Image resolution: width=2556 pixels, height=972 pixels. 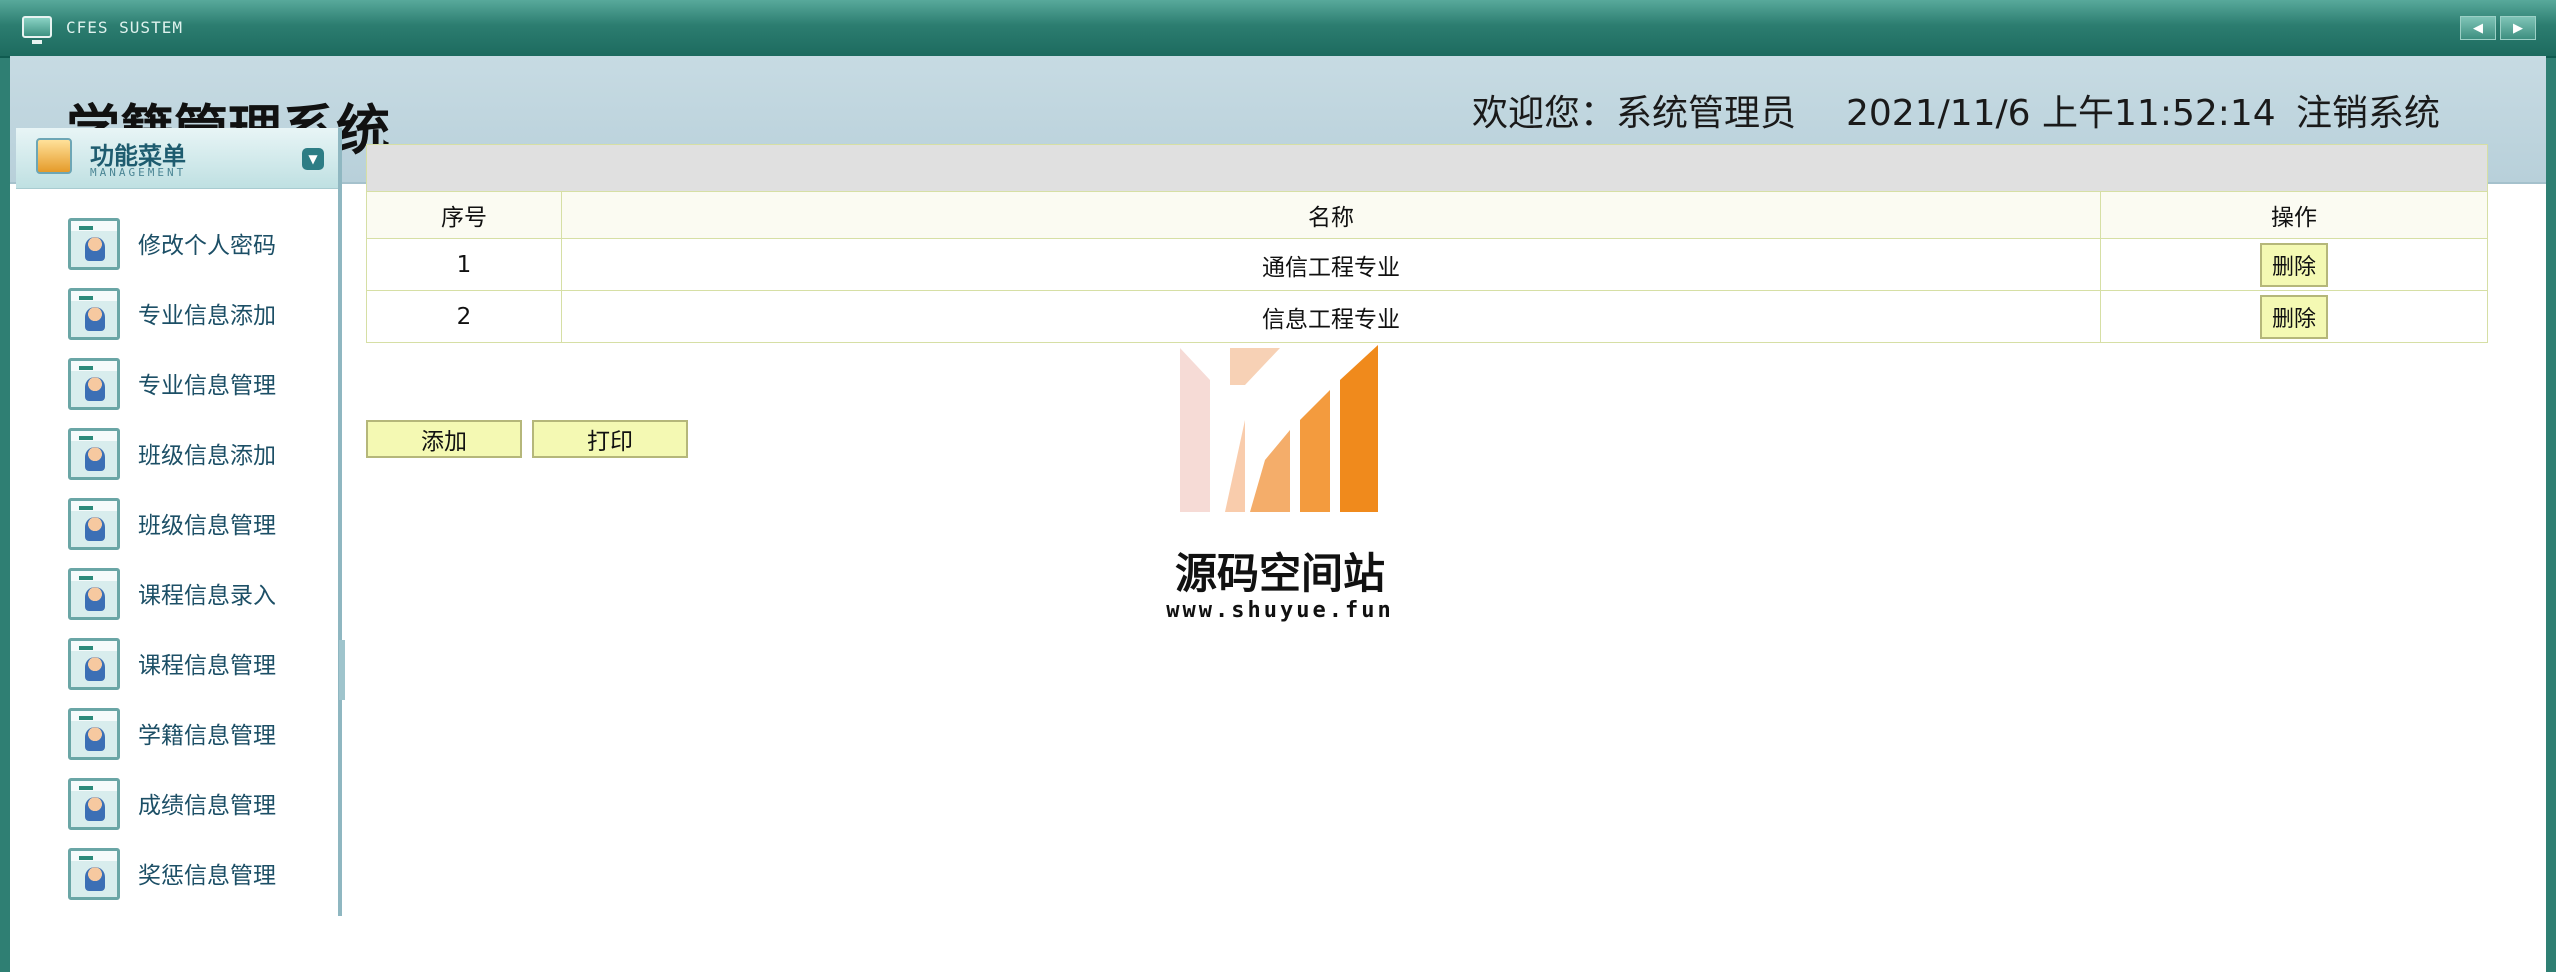 I want to click on sidebar-item-reward-manage: 奖惩信息管理, so click(x=177, y=883).